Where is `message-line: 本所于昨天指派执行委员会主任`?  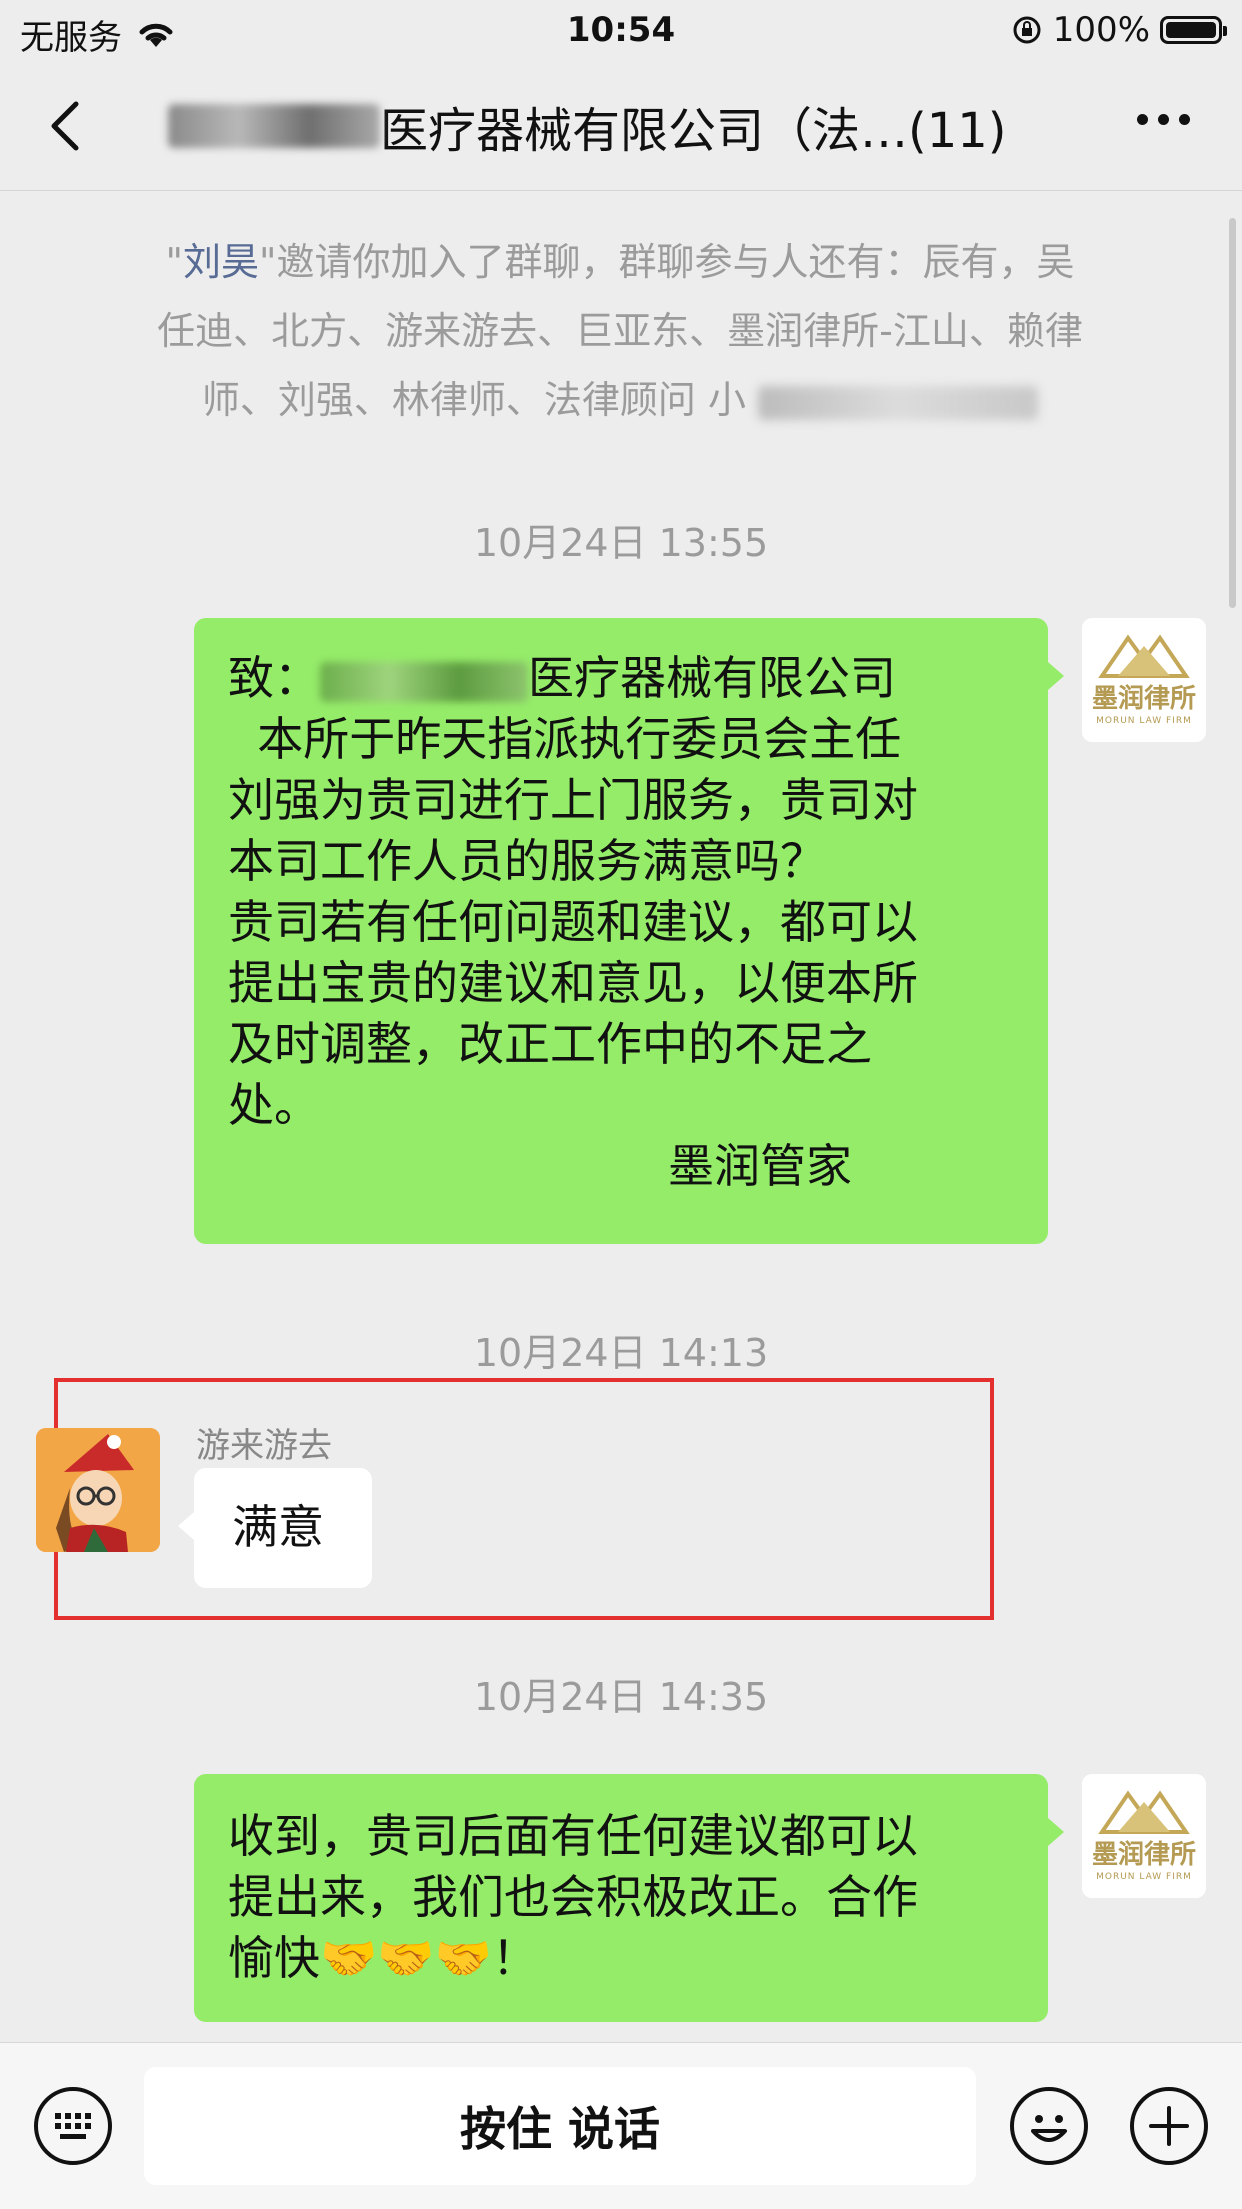 message-line: 本所于昨天指派执行委员会主任 is located at coordinates (565, 739).